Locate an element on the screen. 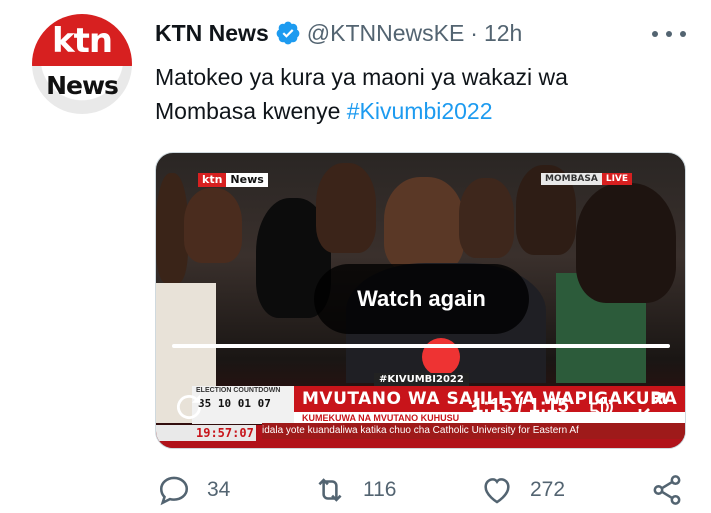 The image size is (711, 513). video-progress-bar is located at coordinates (421, 346).